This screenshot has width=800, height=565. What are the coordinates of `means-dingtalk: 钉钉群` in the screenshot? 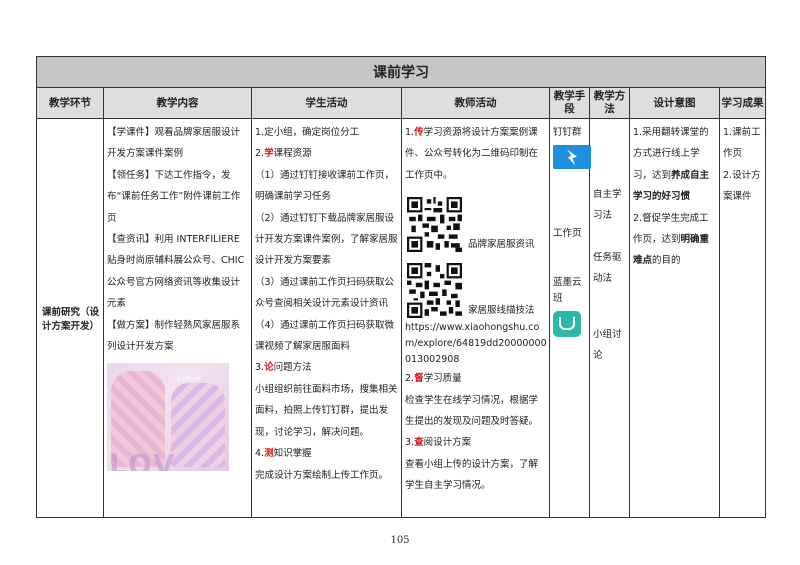 It's located at (567, 132).